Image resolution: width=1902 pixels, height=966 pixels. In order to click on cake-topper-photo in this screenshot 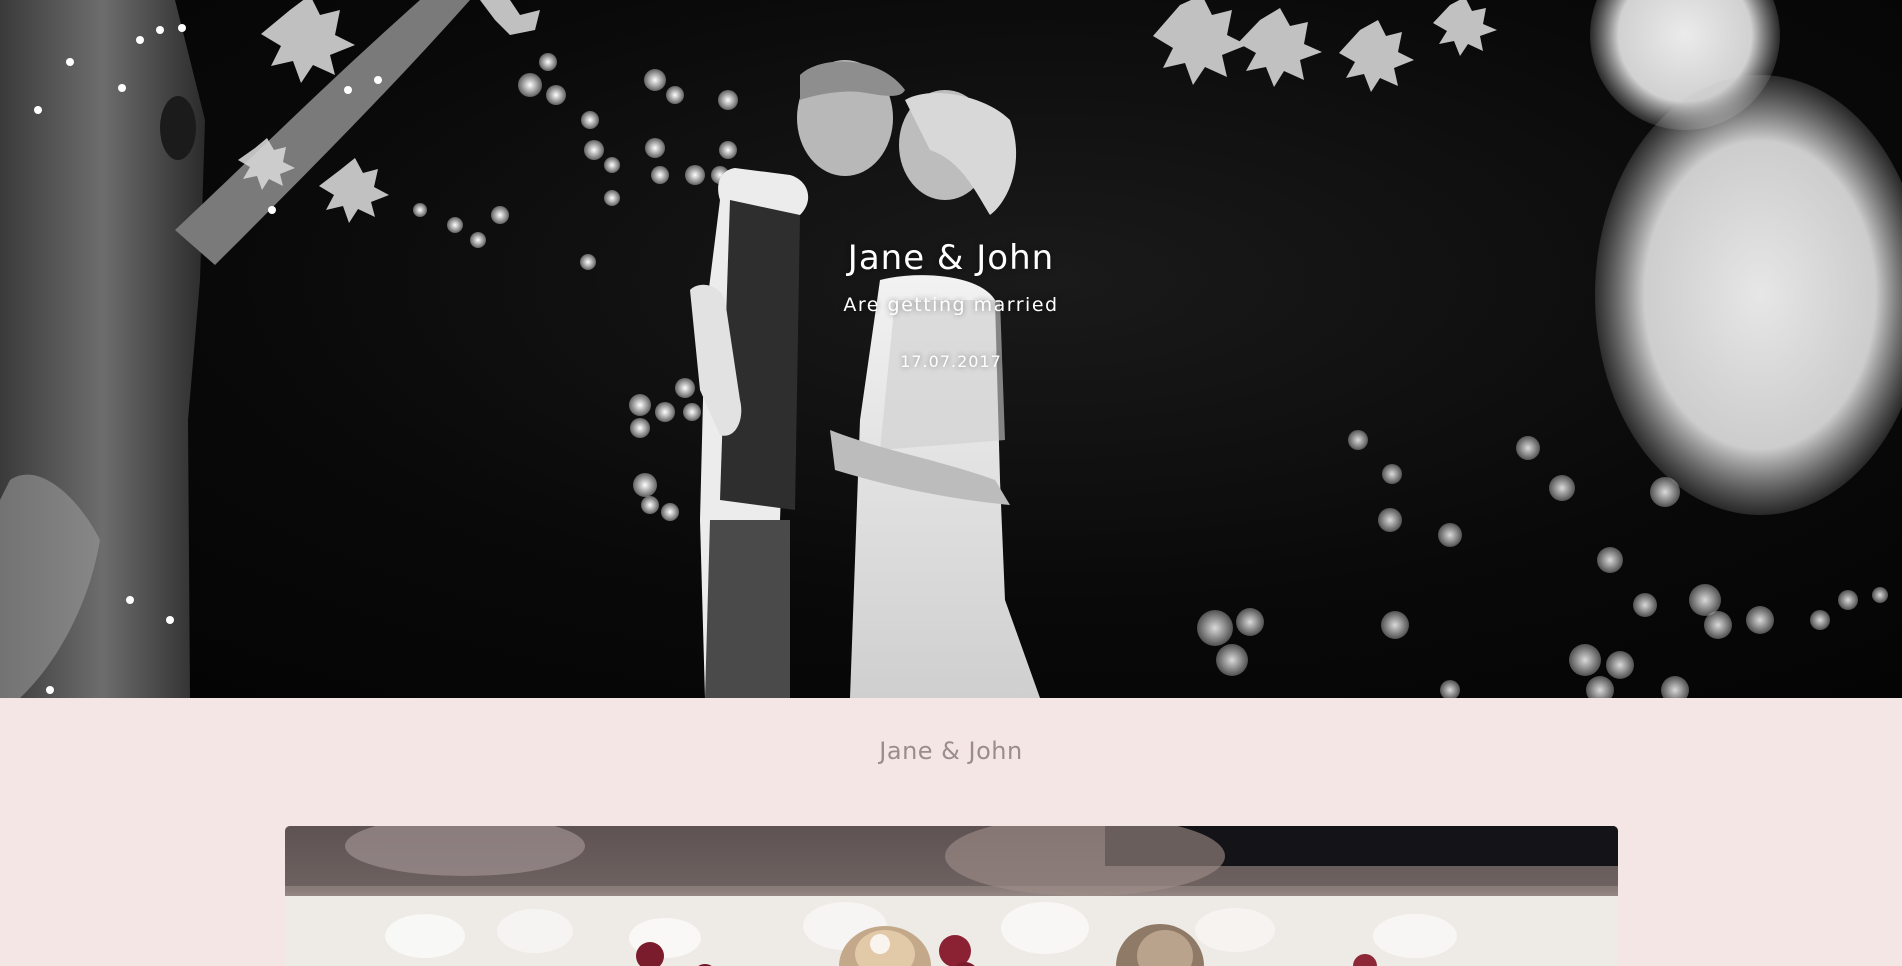, I will do `click(951, 896)`.